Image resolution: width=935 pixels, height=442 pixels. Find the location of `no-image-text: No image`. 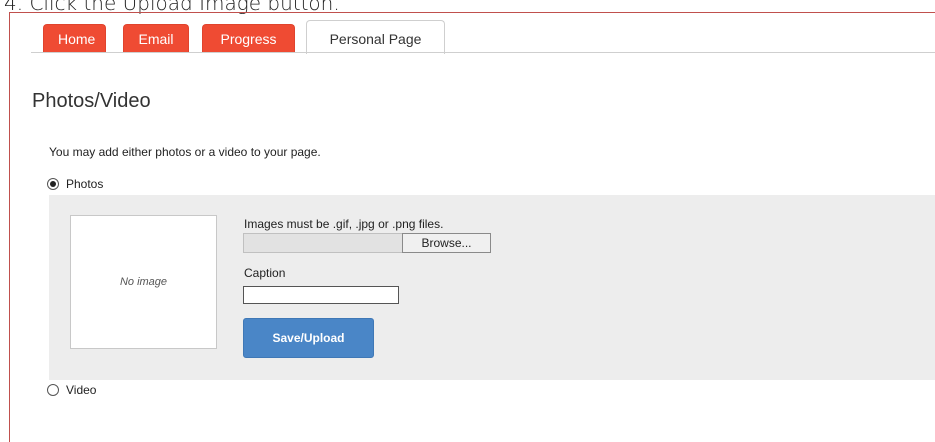

no-image-text: No image is located at coordinates (143, 282).